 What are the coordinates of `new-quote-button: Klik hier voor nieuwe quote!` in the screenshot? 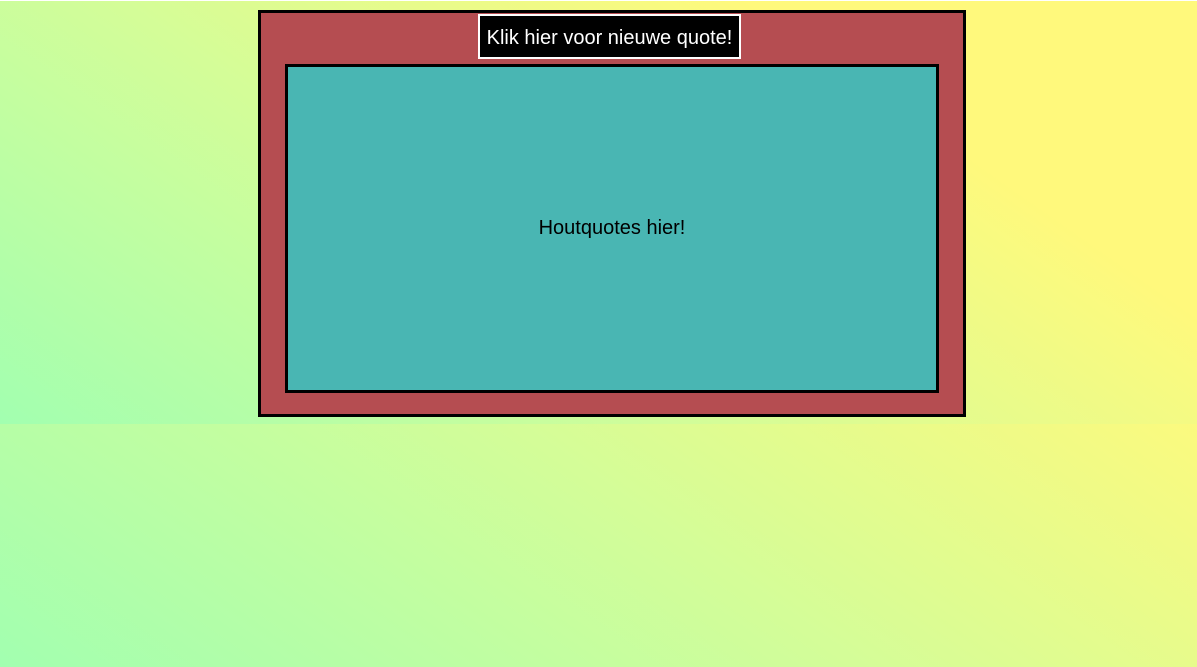 It's located at (609, 36).